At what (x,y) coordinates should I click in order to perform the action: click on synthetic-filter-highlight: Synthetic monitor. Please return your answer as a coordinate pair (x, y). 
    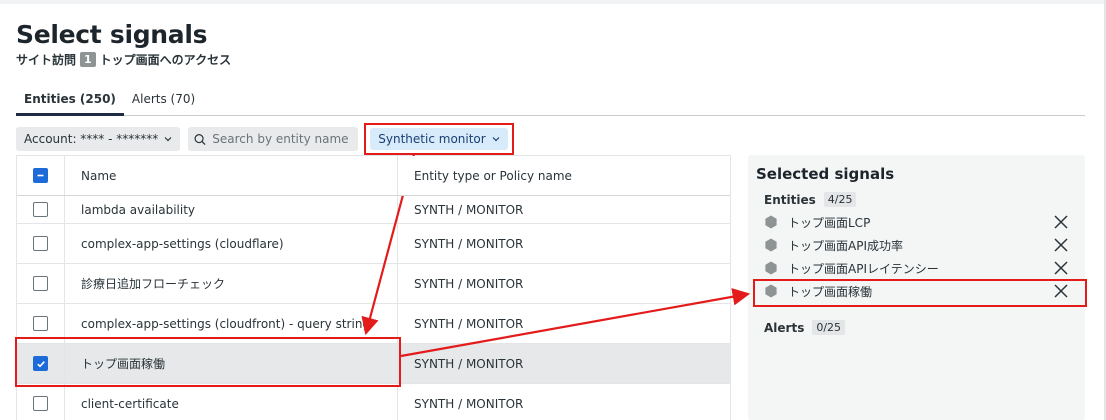
    Looking at the image, I should click on (439, 139).